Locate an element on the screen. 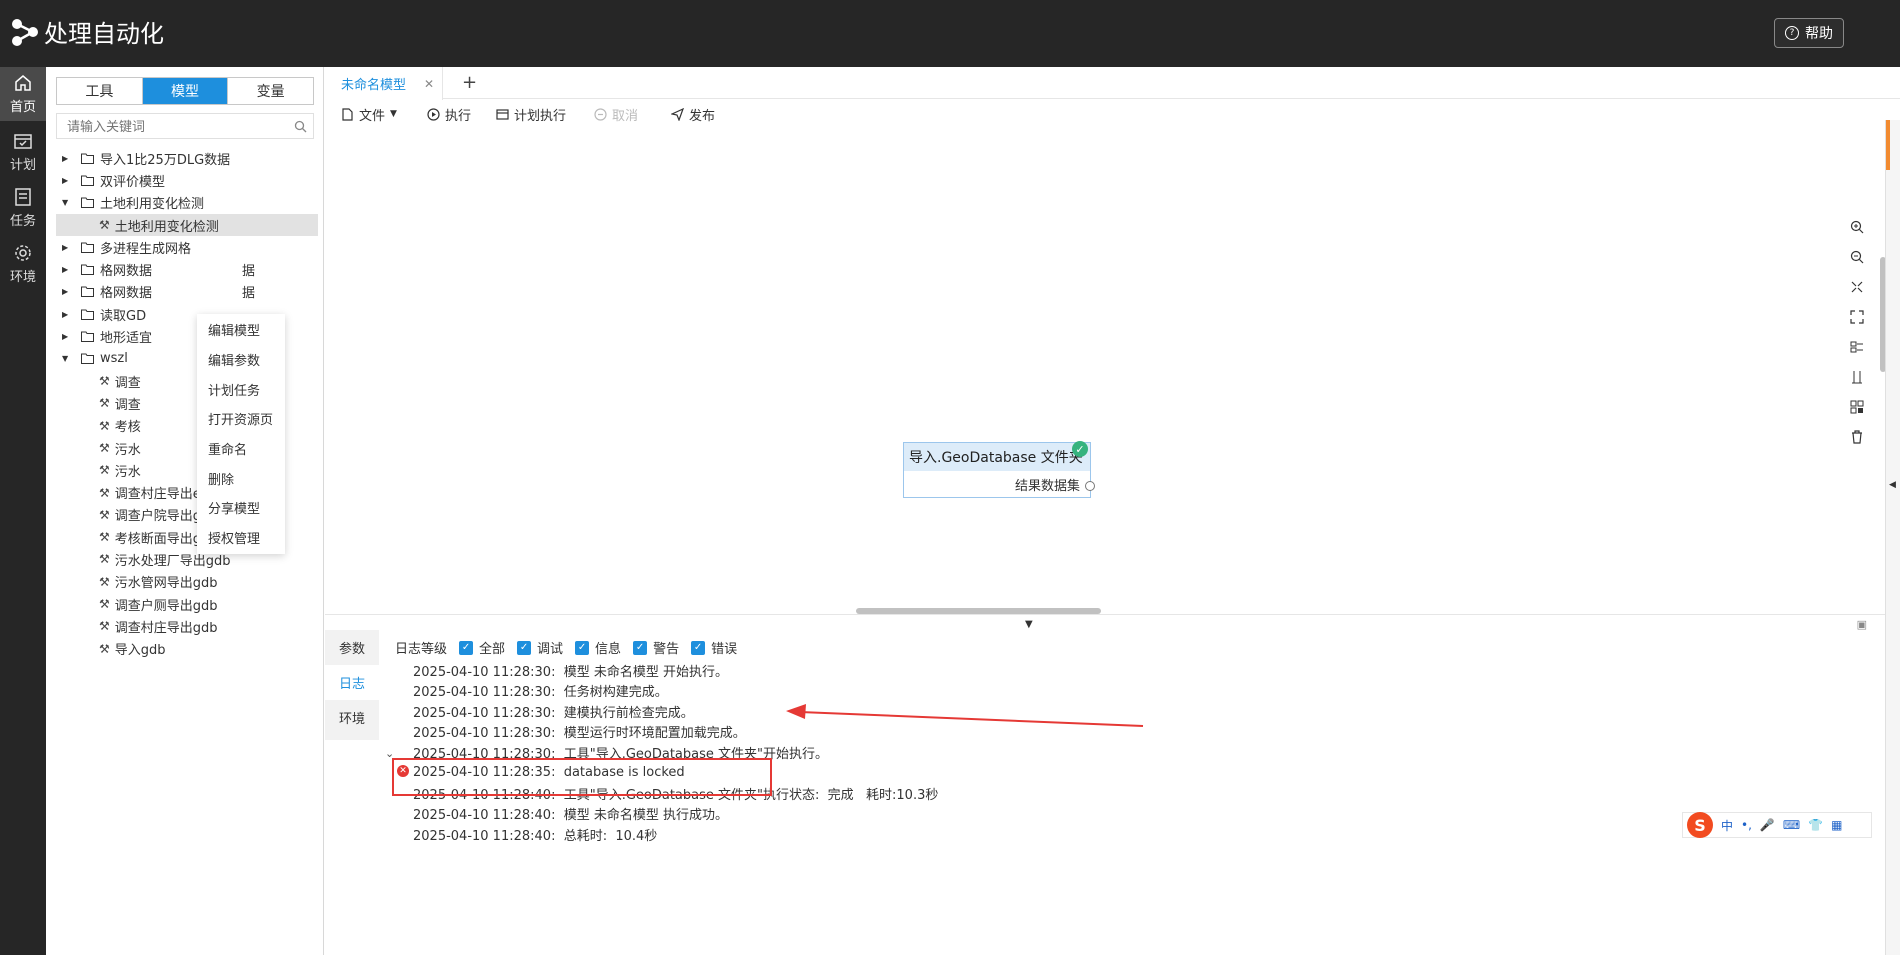 The image size is (1900, 955). run-label: 执行 is located at coordinates (457, 116).